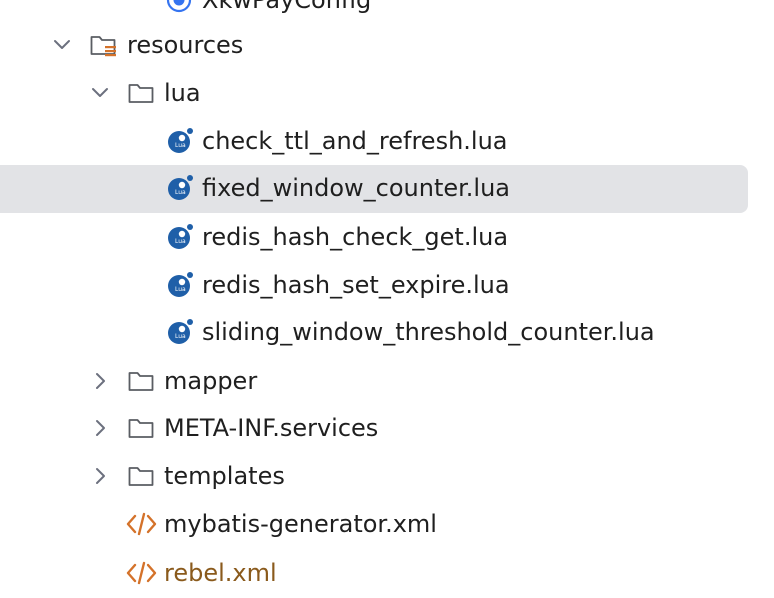 This screenshot has height=598, width=774. Describe the element at coordinates (387, 45) in the screenshot. I see `tree-item-resources: resources` at that location.